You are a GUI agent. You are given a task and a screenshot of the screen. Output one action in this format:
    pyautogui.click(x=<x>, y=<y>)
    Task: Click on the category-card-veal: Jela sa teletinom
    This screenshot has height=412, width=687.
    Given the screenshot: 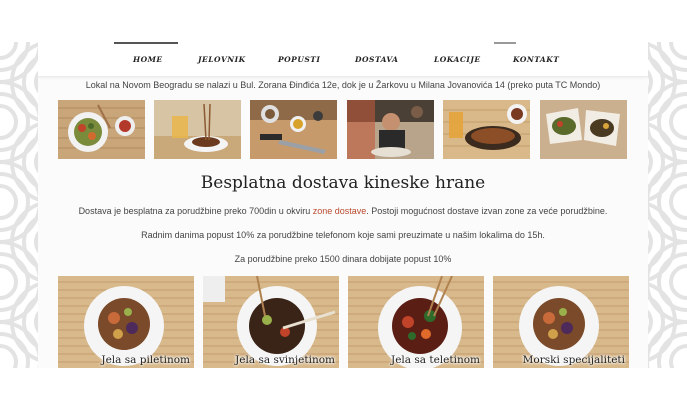 What is the action you would take?
    pyautogui.click(x=416, y=322)
    